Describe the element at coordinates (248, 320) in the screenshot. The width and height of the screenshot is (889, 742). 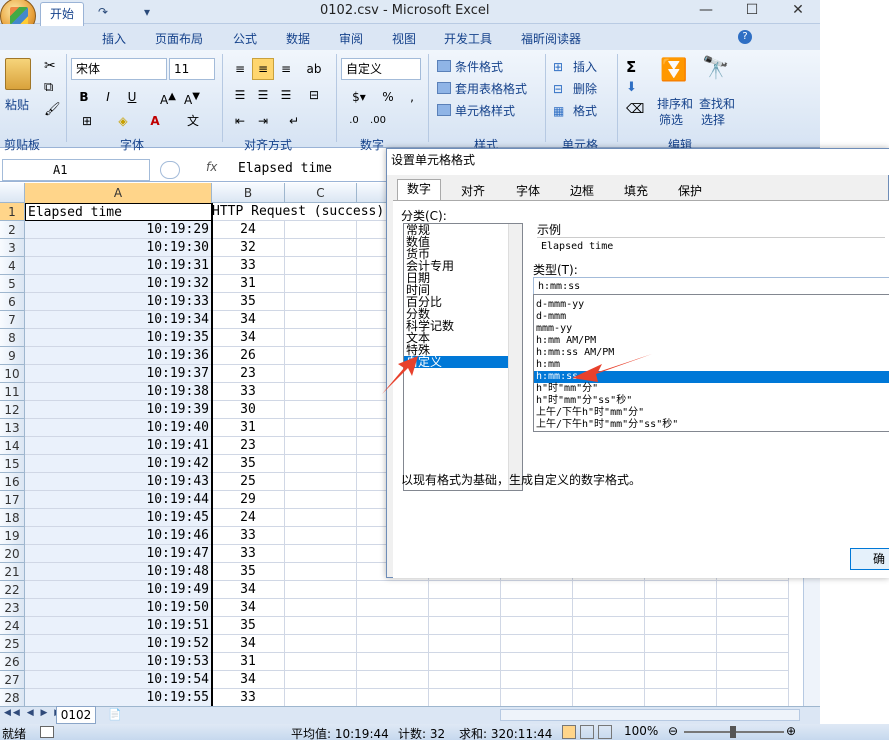
I see `cell-b: 34` at that location.